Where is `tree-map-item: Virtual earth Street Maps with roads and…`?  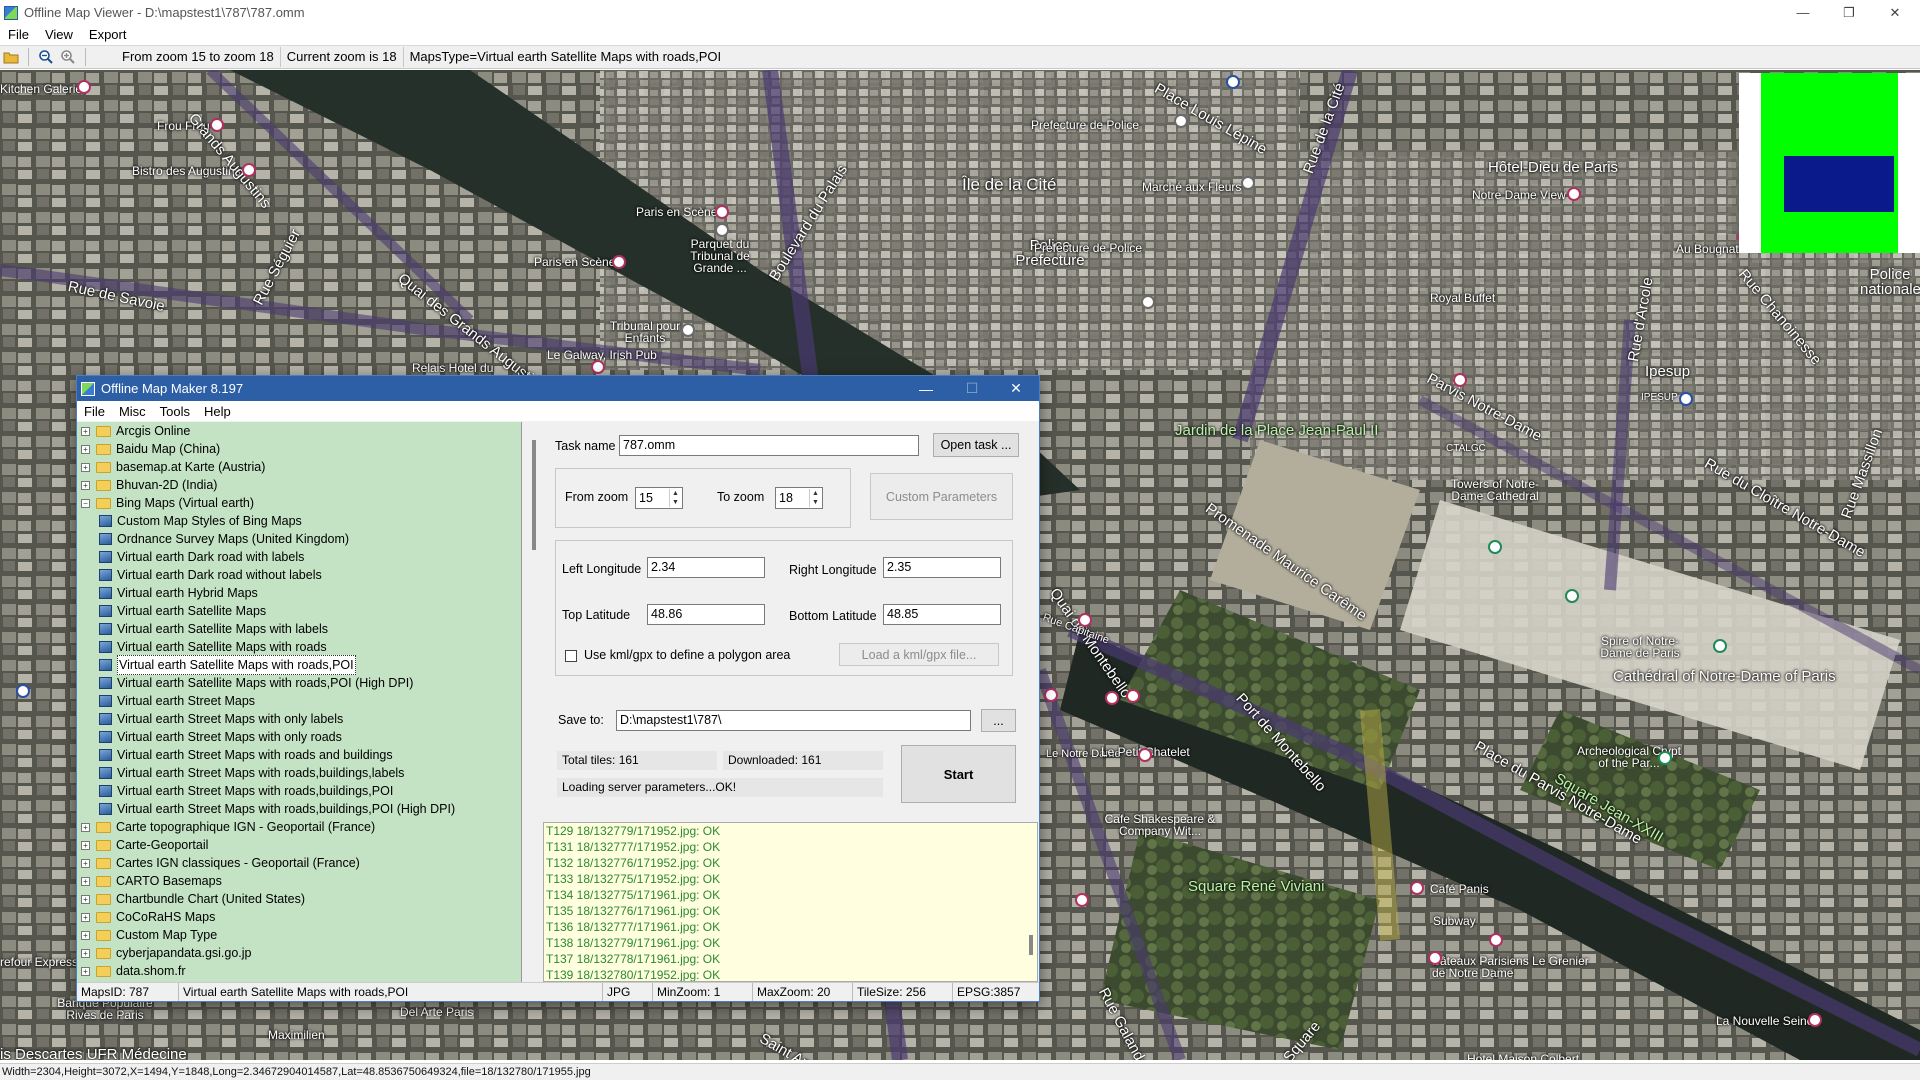
tree-map-item: Virtual earth Street Maps with roads and… is located at coordinates (299, 755).